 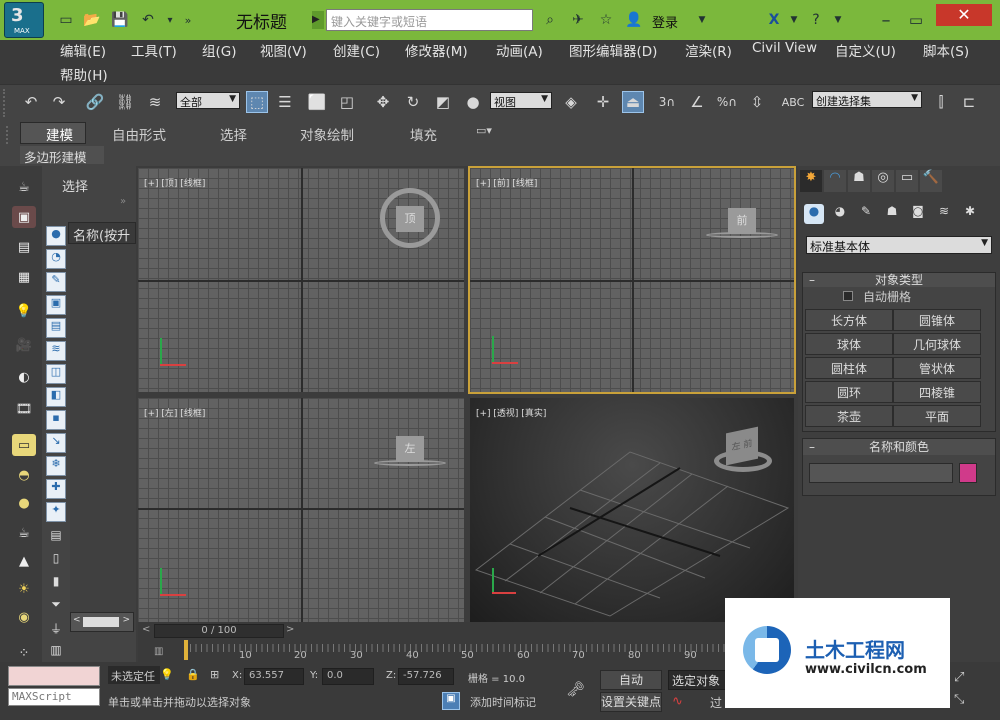 I want to click on key-filters-curve-icon: ∿, so click(x=677, y=701).